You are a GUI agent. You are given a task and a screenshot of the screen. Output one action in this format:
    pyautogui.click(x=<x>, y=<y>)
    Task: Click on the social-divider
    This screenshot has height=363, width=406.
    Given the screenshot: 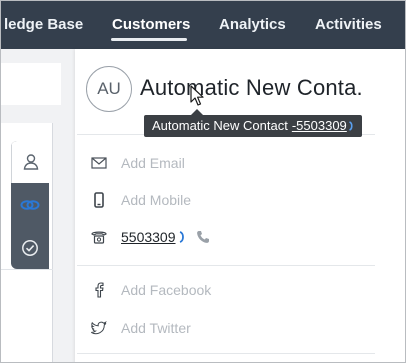 What is the action you would take?
    pyautogui.click(x=226, y=265)
    